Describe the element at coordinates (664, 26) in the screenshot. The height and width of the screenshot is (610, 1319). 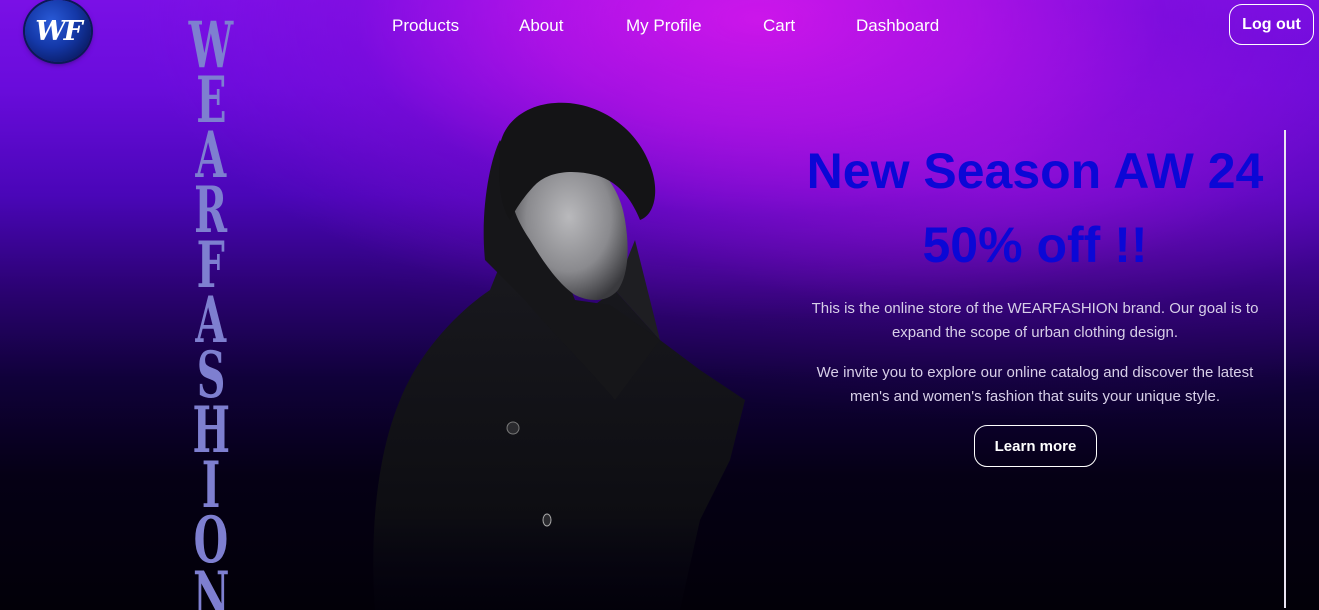
I see `nav-my-profile-link: My Profile` at that location.